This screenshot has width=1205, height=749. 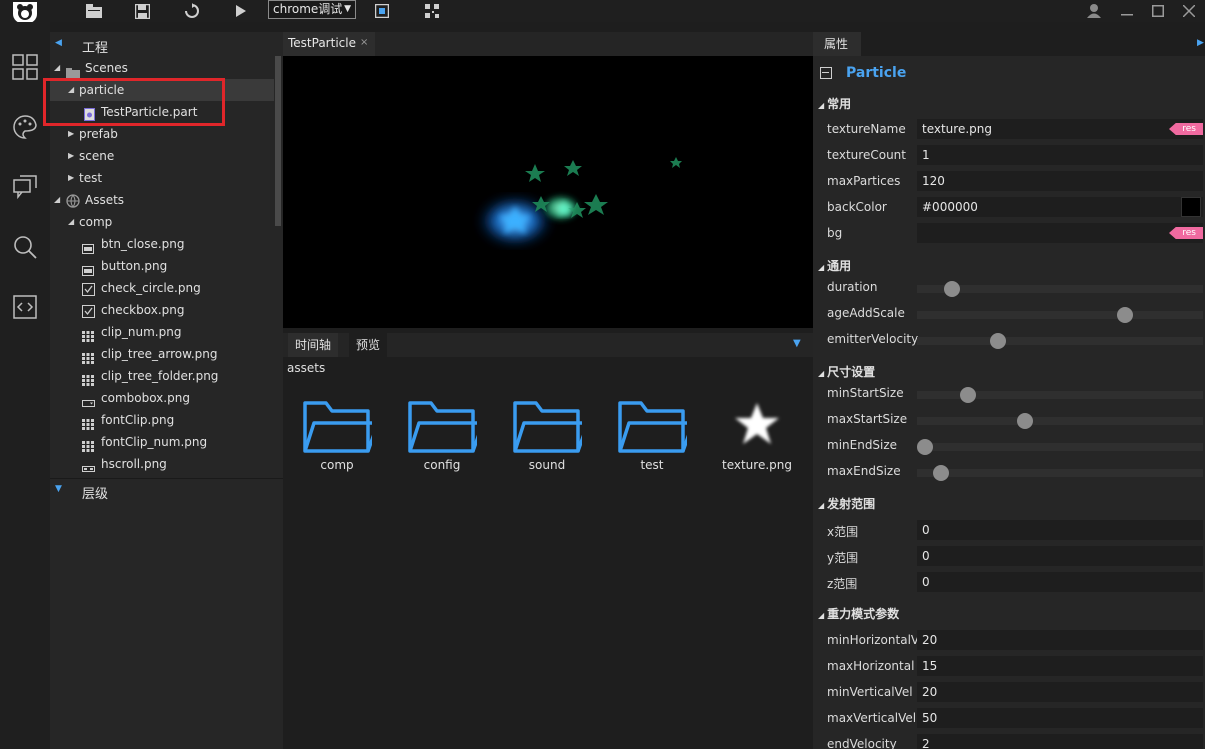 I want to click on layers-panel-header: ▼ 层级, so click(x=166, y=494).